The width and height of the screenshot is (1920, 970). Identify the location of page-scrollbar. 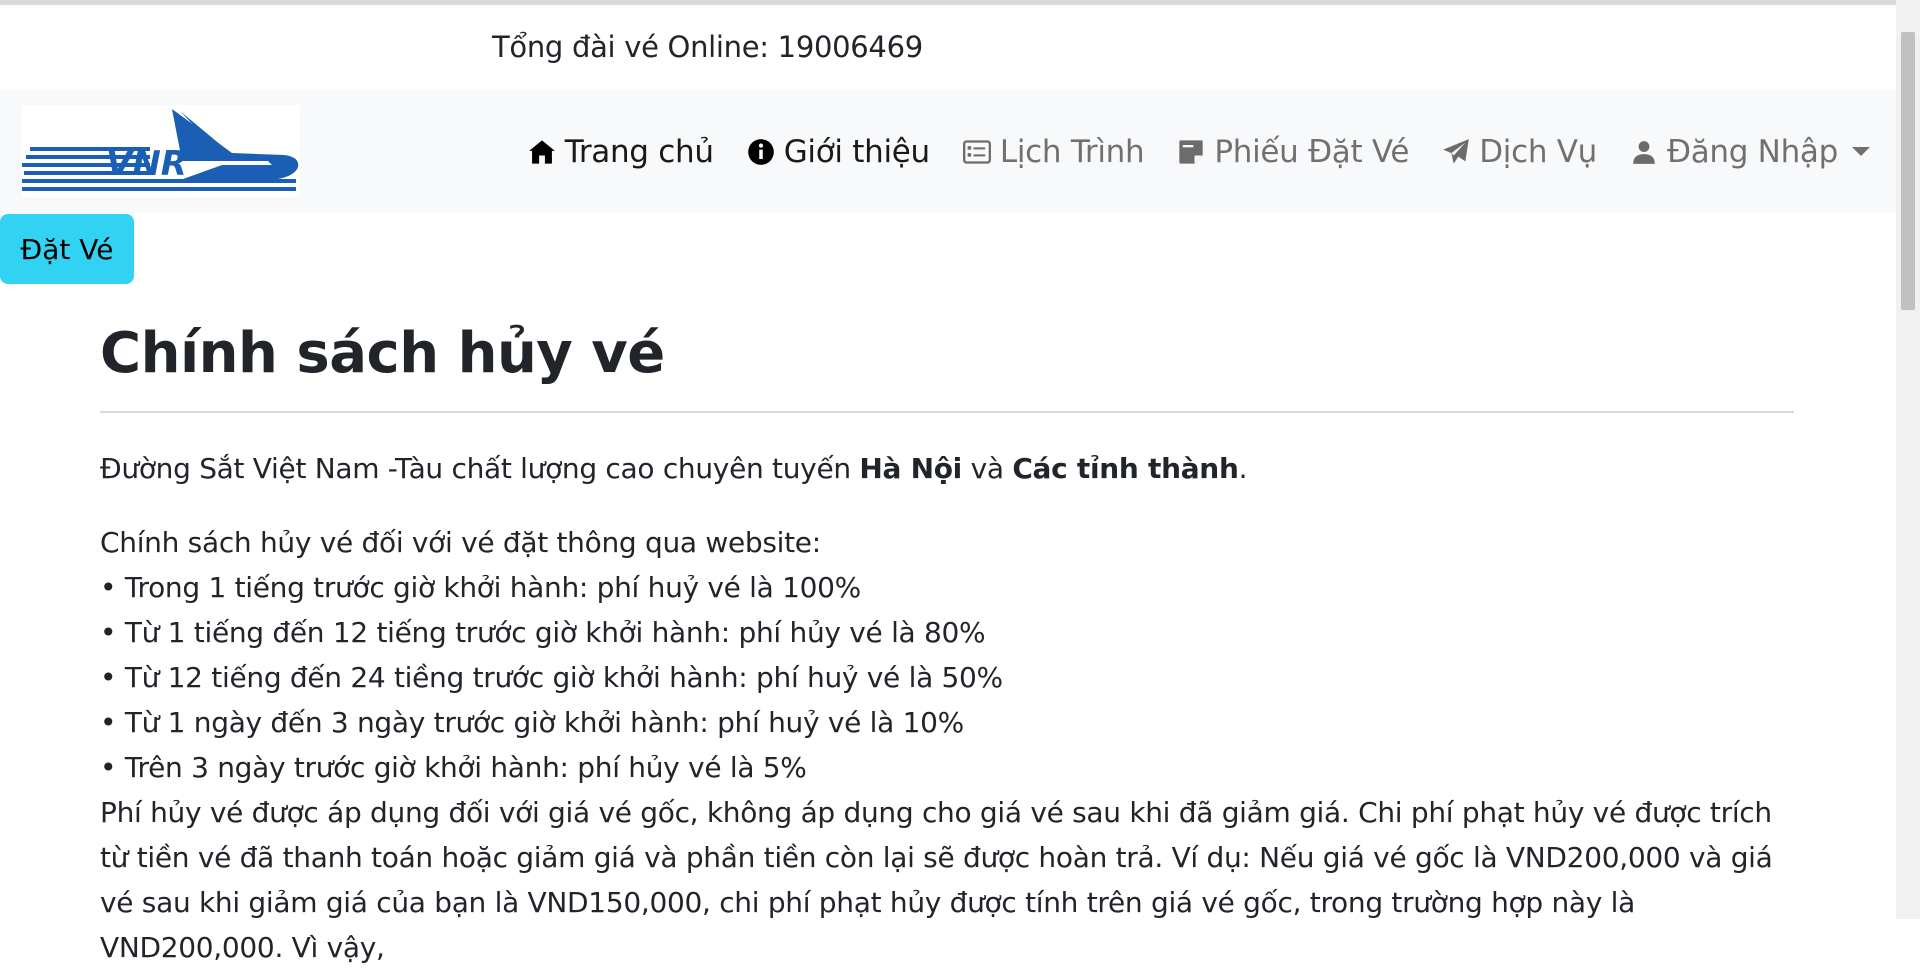
(1908, 459).